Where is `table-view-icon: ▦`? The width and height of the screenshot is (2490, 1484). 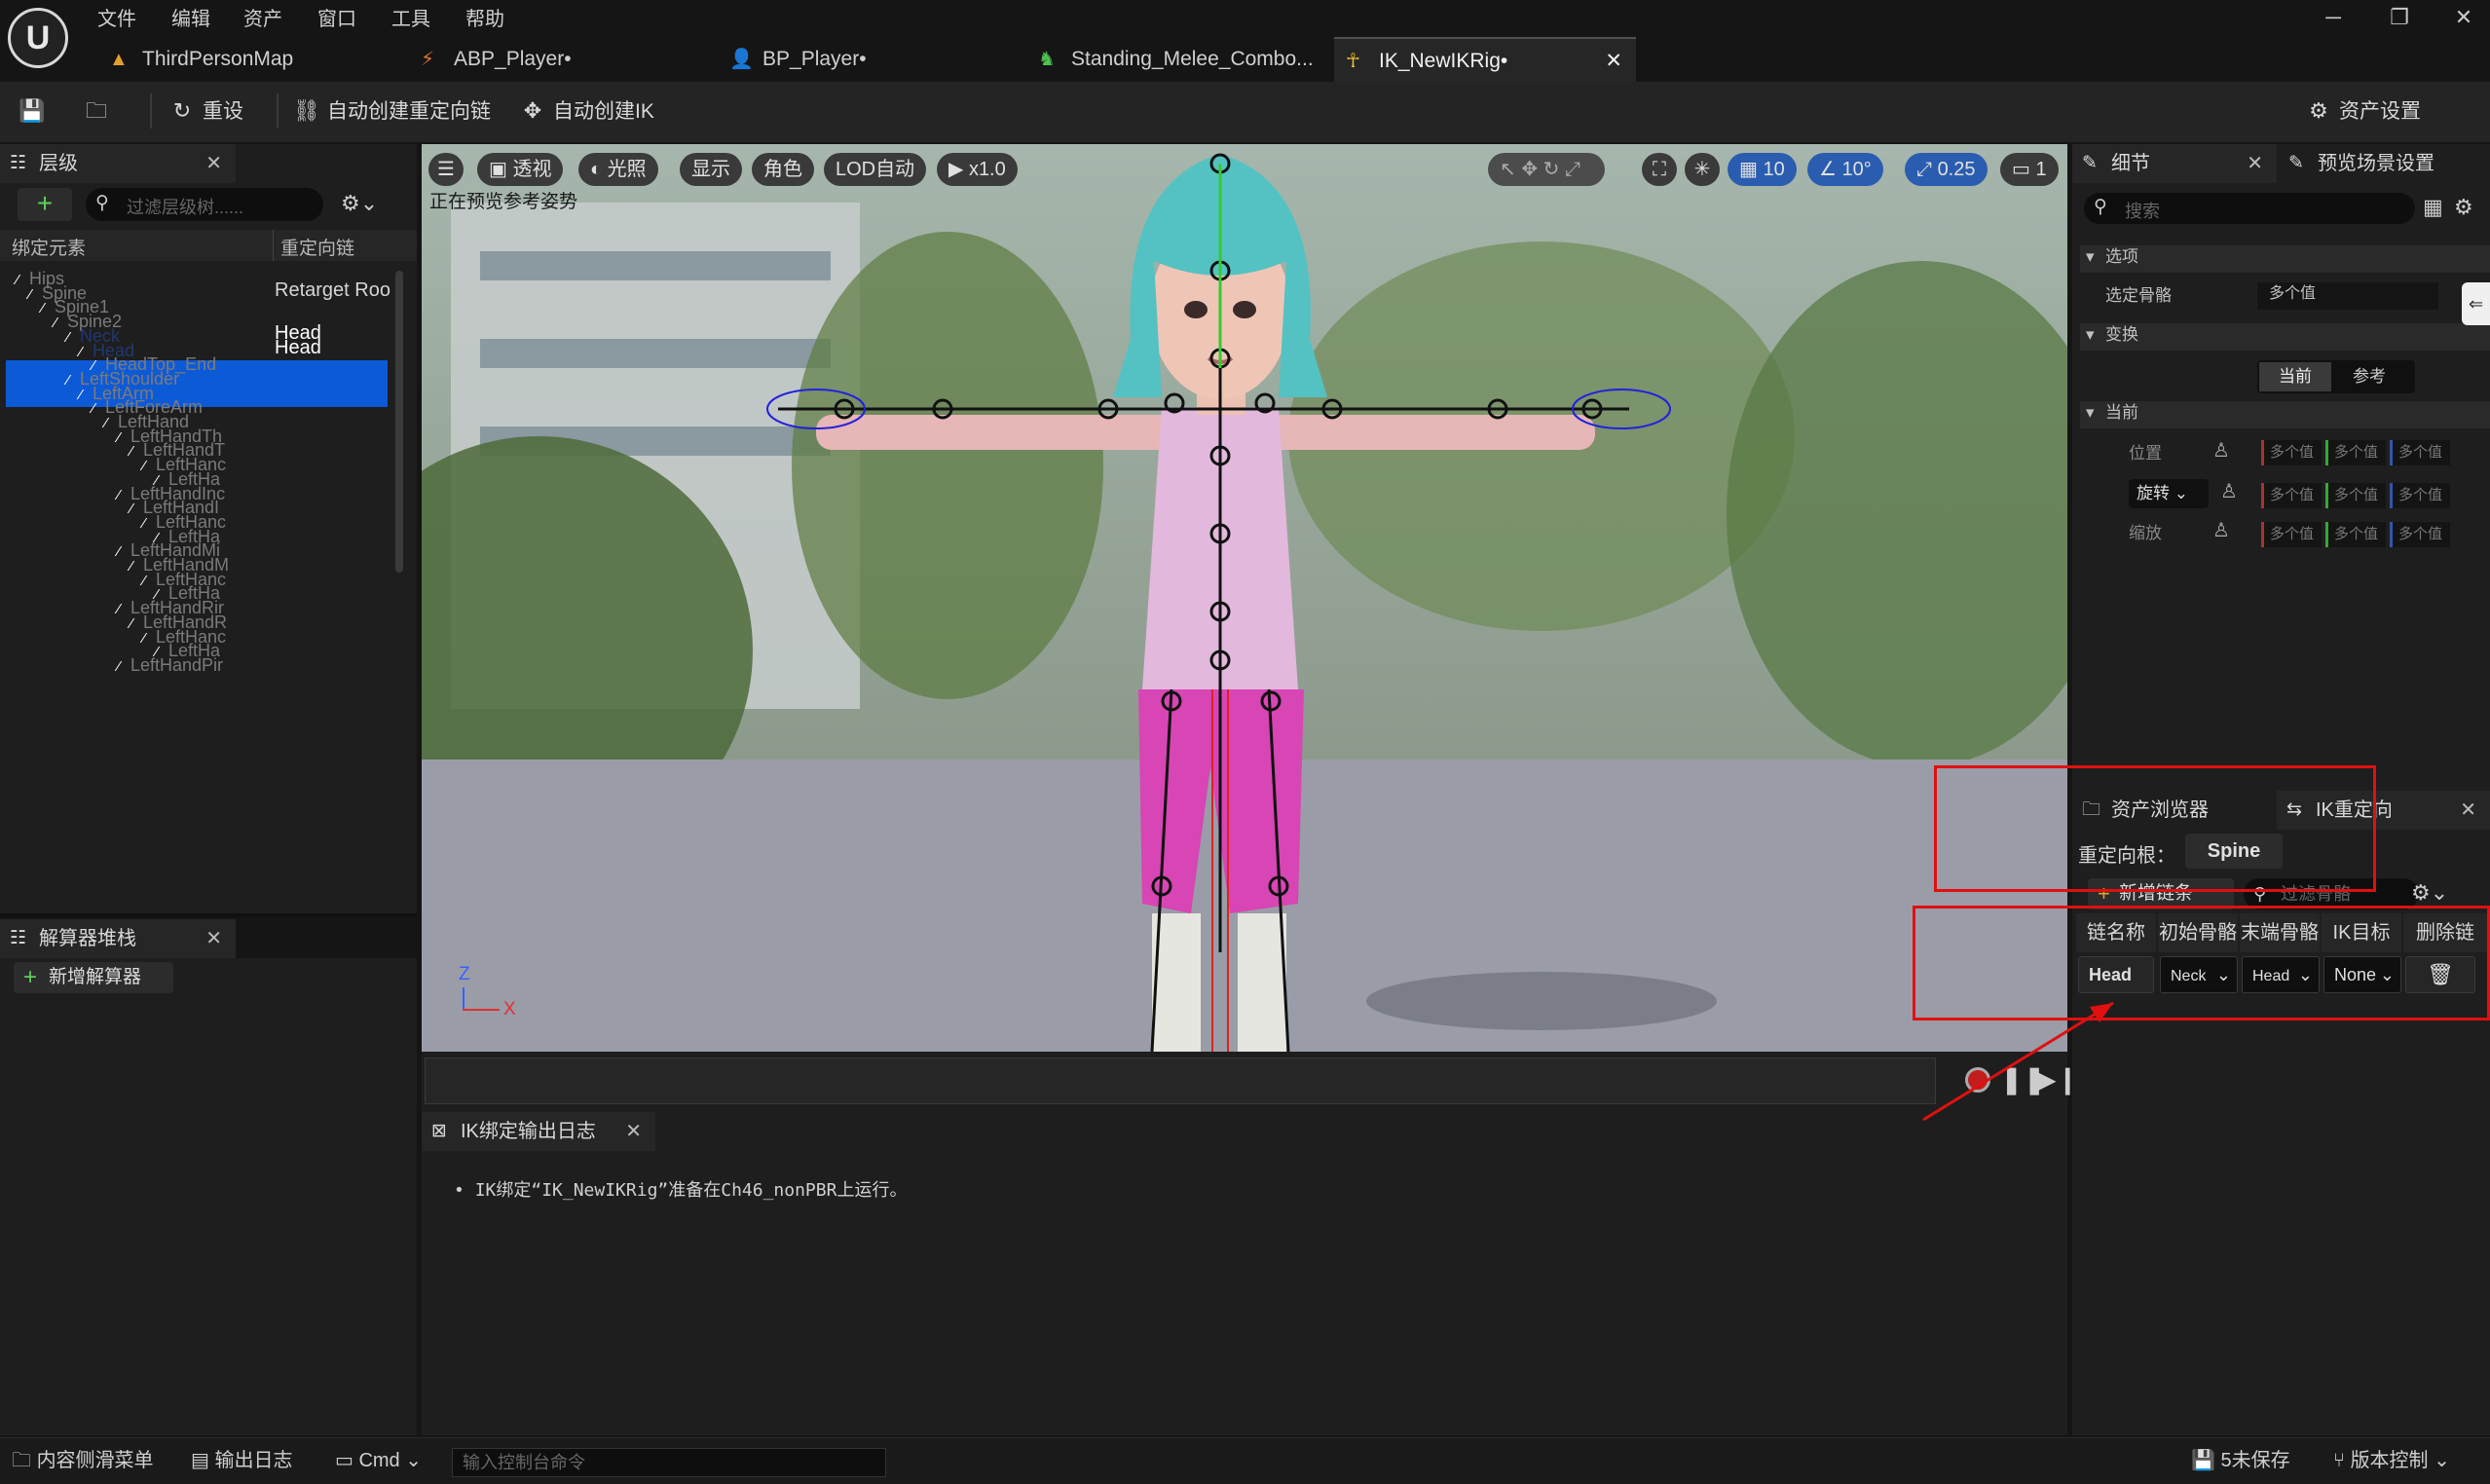 table-view-icon: ▦ is located at coordinates (2433, 207).